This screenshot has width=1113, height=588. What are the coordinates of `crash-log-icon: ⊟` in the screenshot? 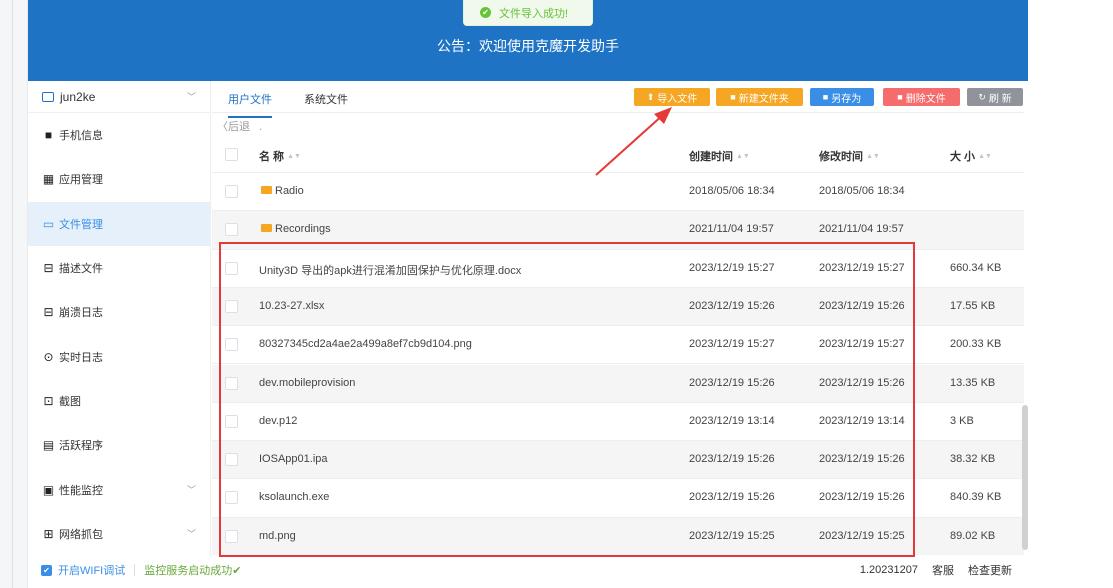 It's located at (48, 312).